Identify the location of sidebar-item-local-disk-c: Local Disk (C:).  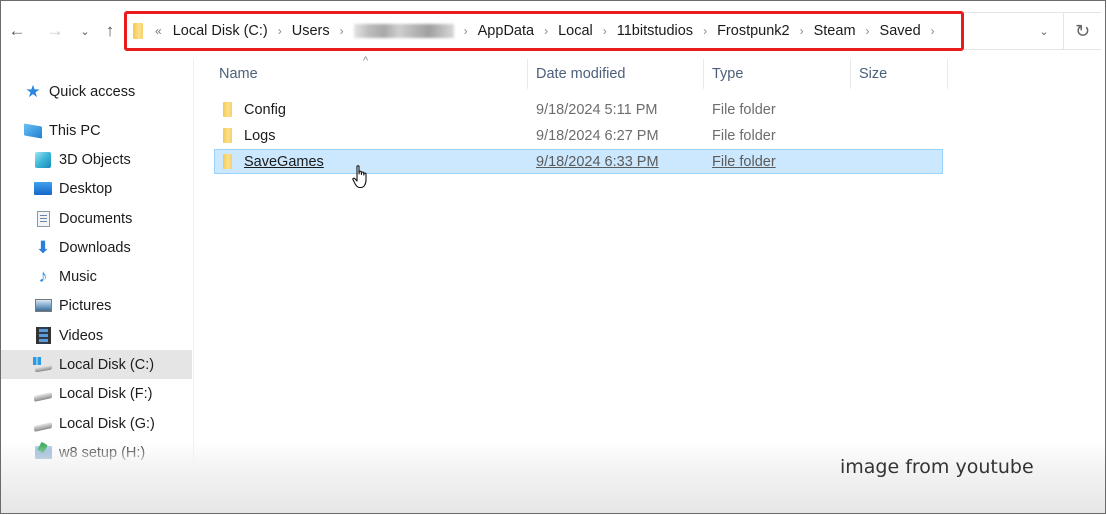
(96, 364).